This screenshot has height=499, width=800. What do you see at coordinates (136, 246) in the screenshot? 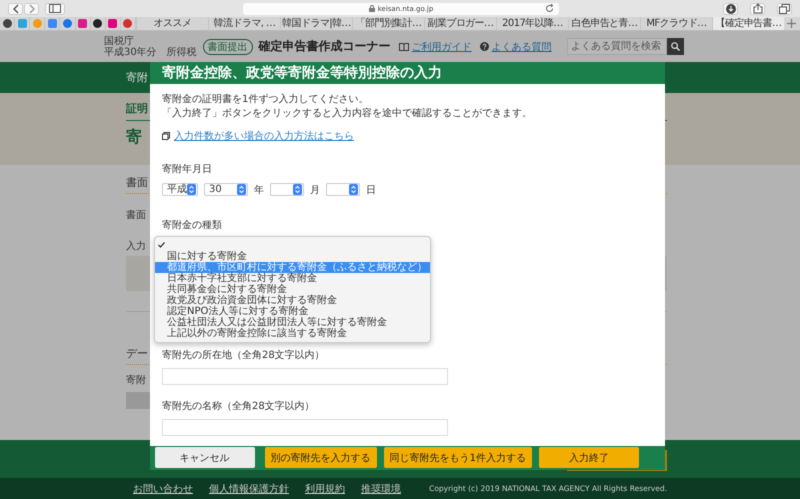
I see `field-label: 入力` at bounding box center [136, 246].